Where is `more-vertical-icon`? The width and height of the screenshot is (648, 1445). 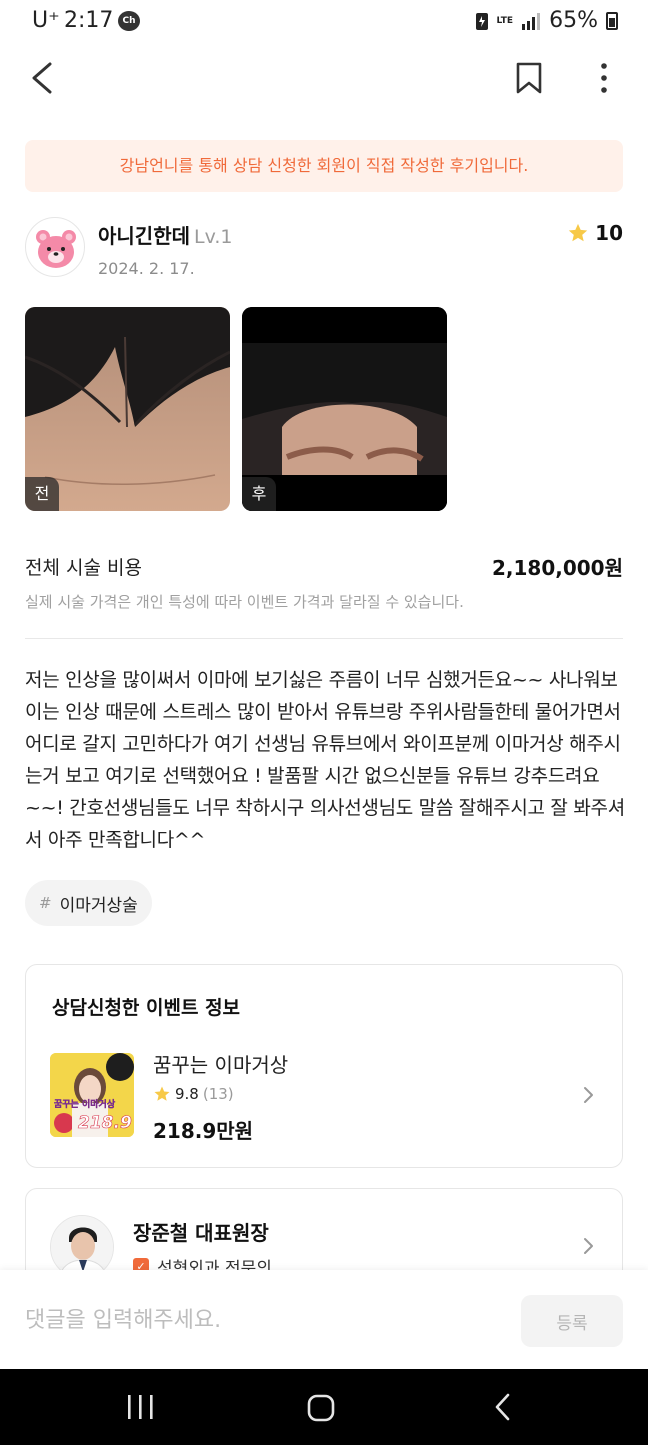 more-vertical-icon is located at coordinates (604, 78).